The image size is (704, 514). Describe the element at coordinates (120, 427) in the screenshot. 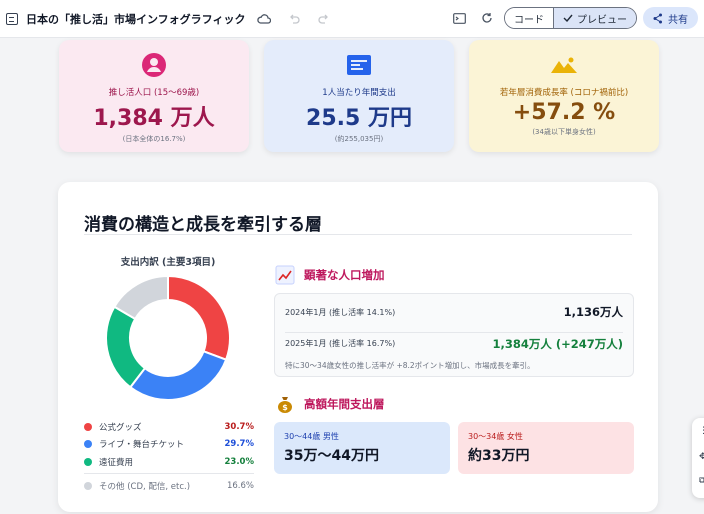

I see `legend-label: 公式グッズ` at that location.